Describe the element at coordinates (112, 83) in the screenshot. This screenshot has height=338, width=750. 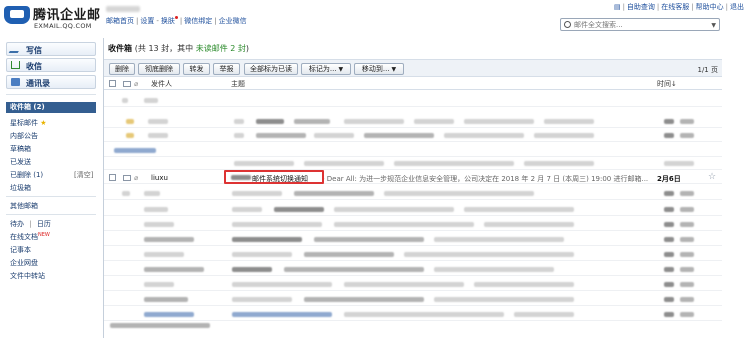
I see `select-all-checkbox` at that location.